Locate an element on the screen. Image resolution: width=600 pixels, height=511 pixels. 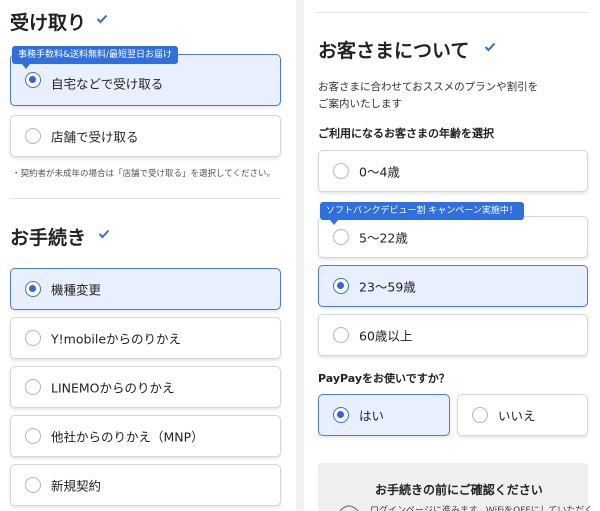
age-option-5-22: 5〜22歳 is located at coordinates (453, 237).